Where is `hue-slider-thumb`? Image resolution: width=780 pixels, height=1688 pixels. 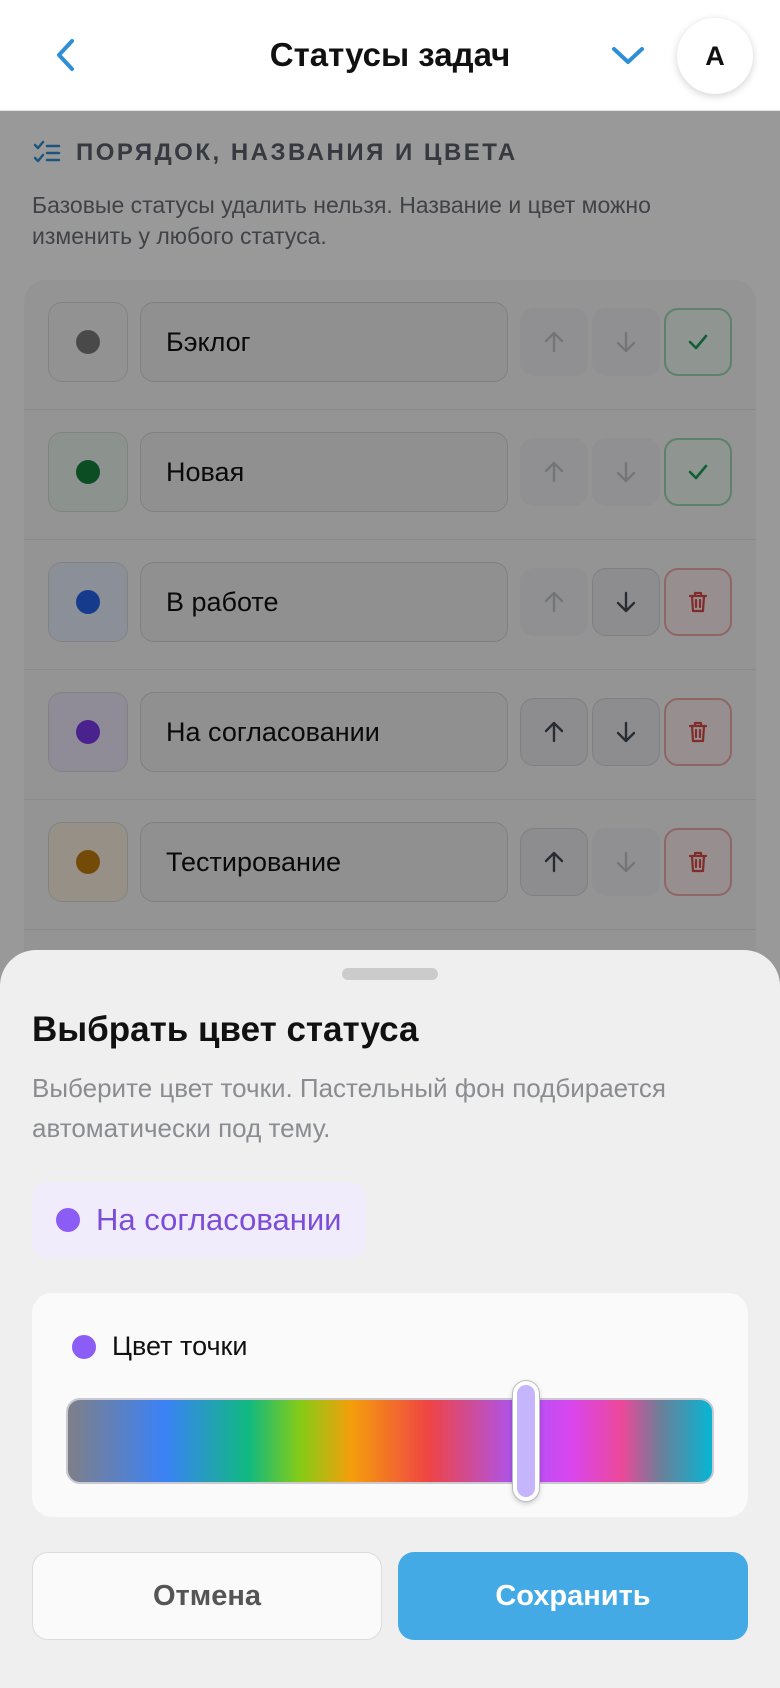 hue-slider-thumb is located at coordinates (526, 1441).